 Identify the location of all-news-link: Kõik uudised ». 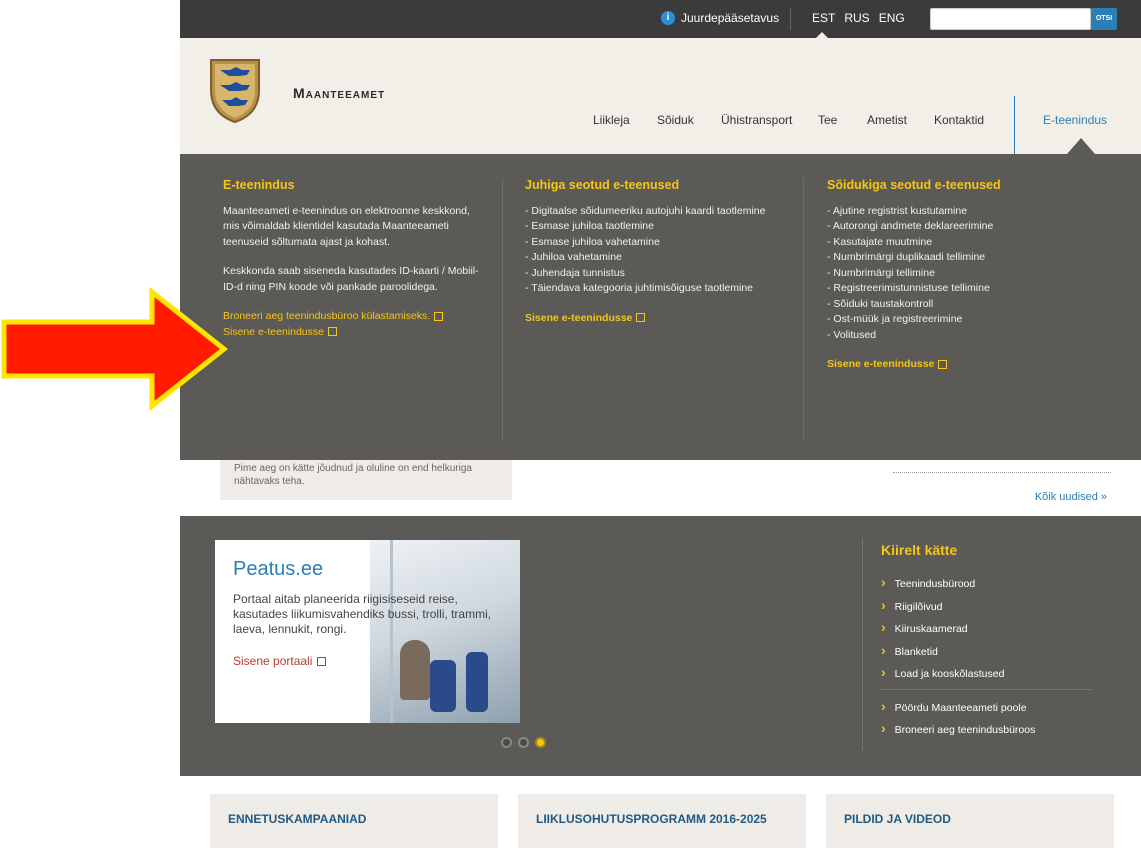
(1071, 497).